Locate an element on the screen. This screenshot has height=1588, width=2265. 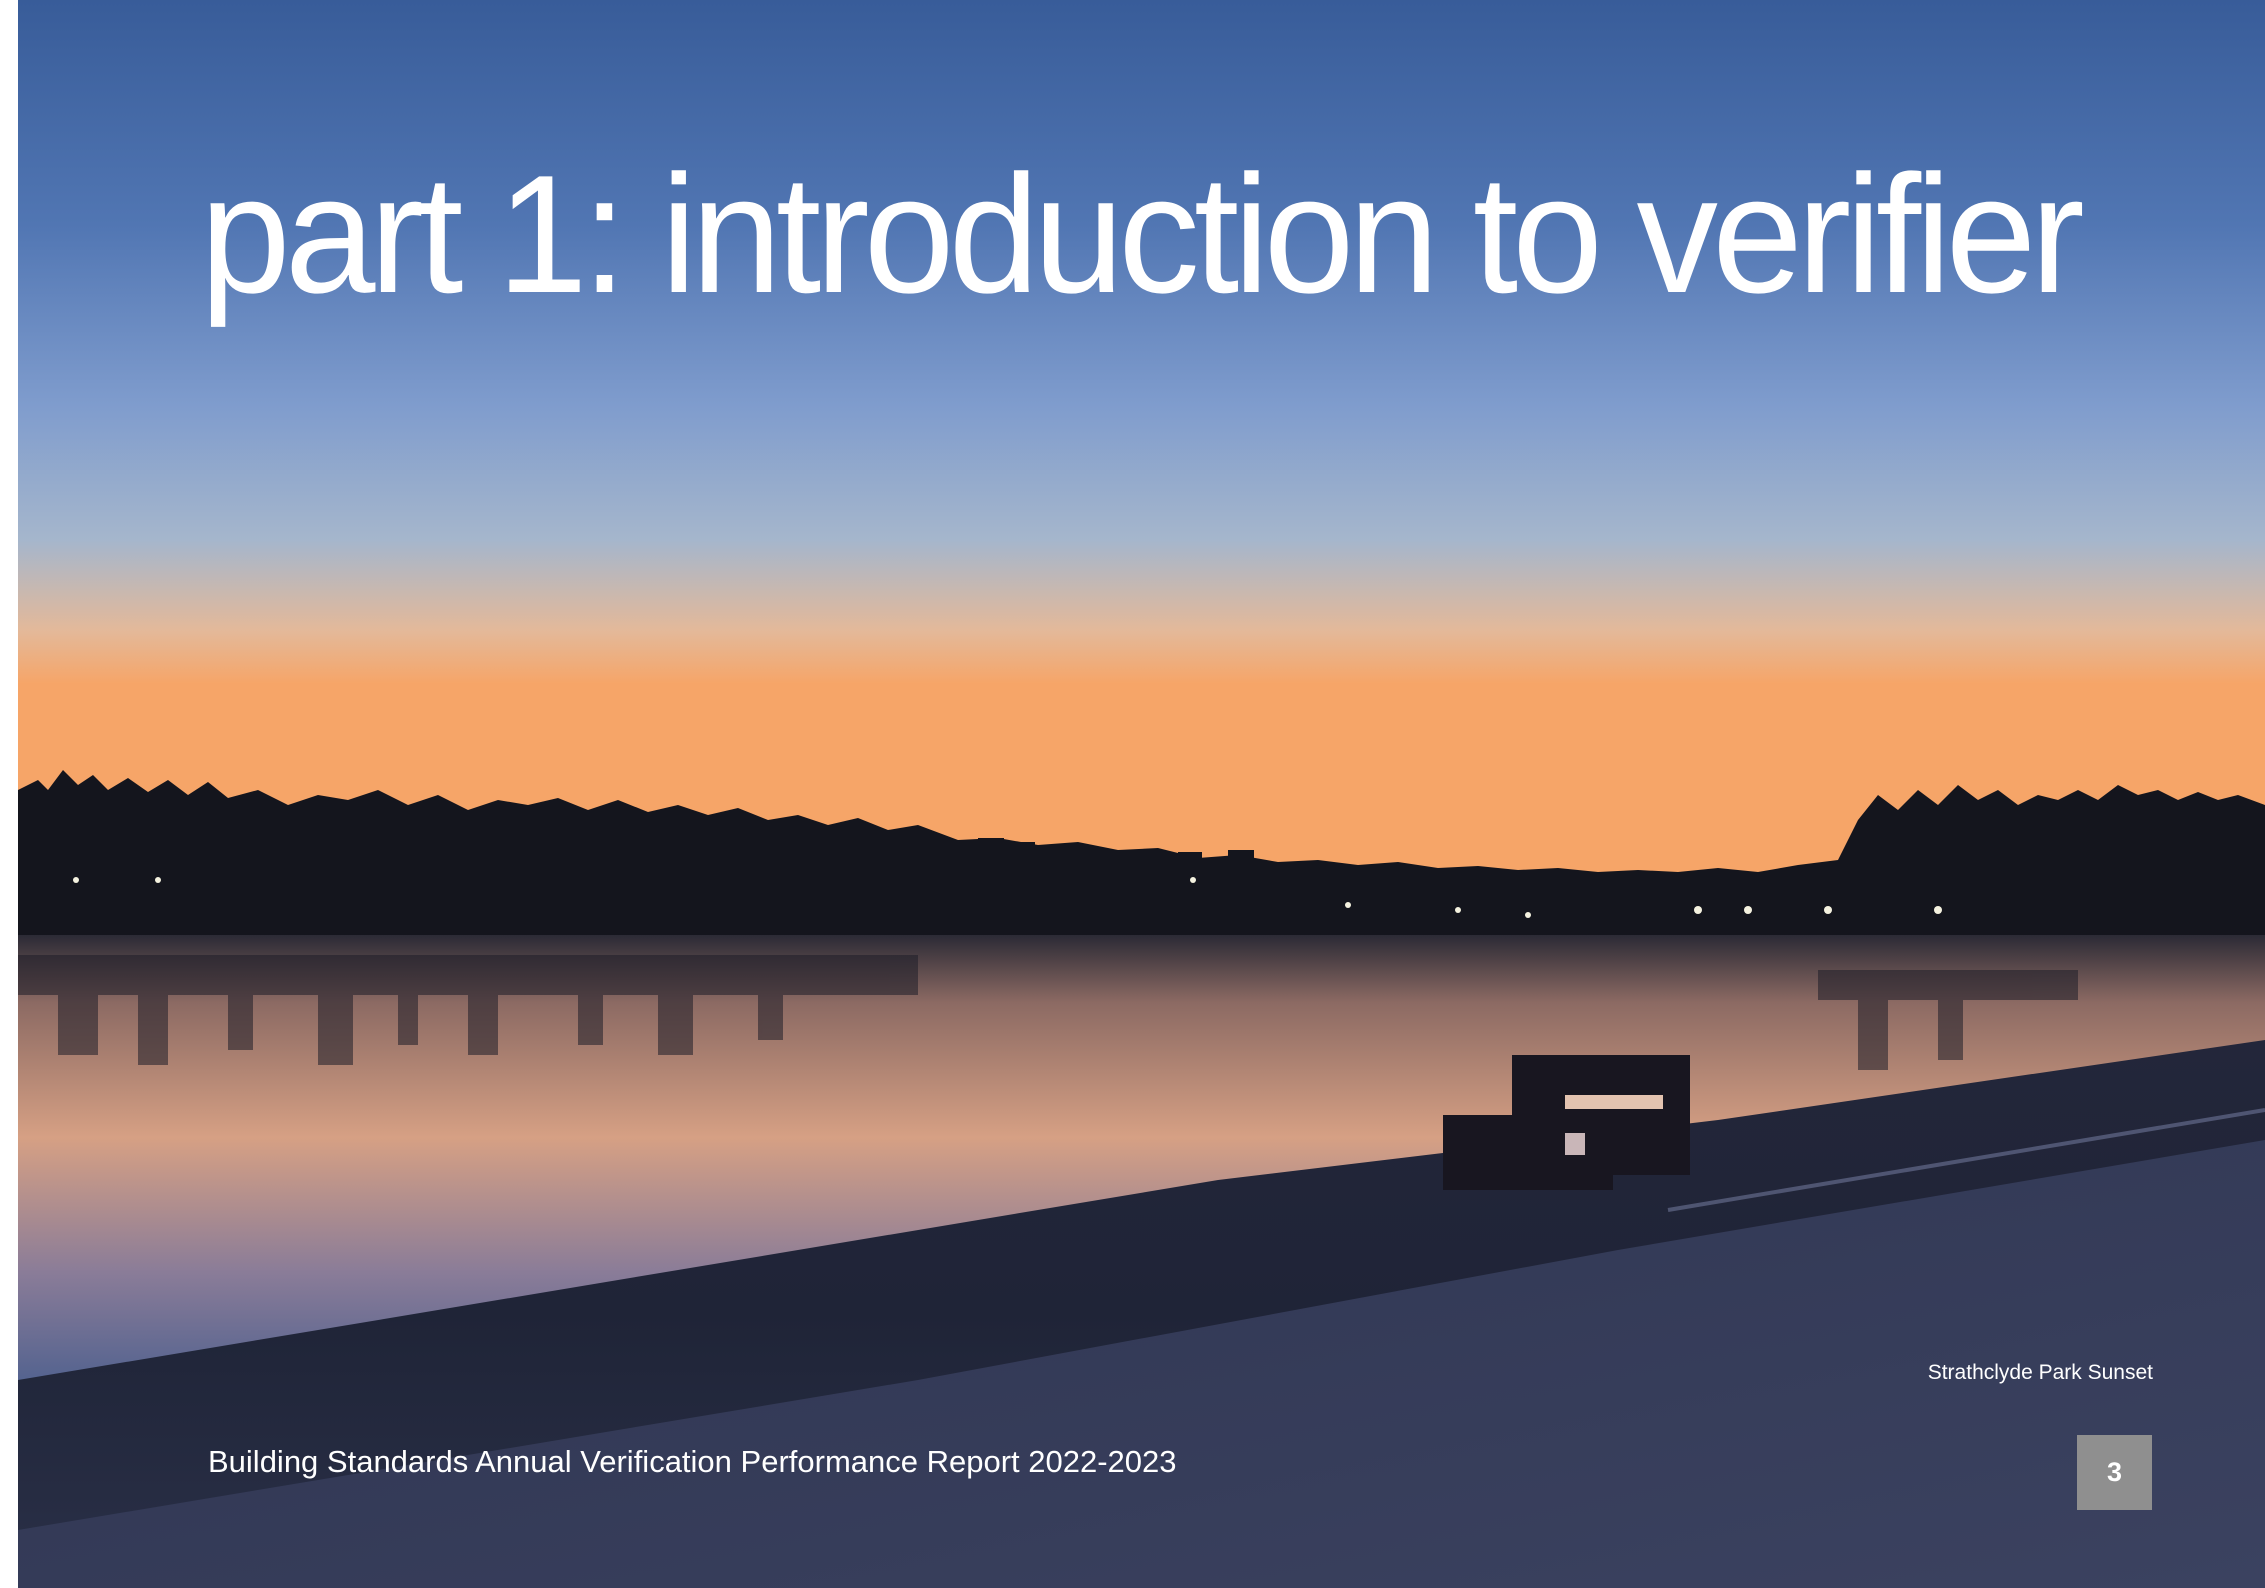
photo-caption: Strathclyde Park Sunset is located at coordinates (2040, 1372).